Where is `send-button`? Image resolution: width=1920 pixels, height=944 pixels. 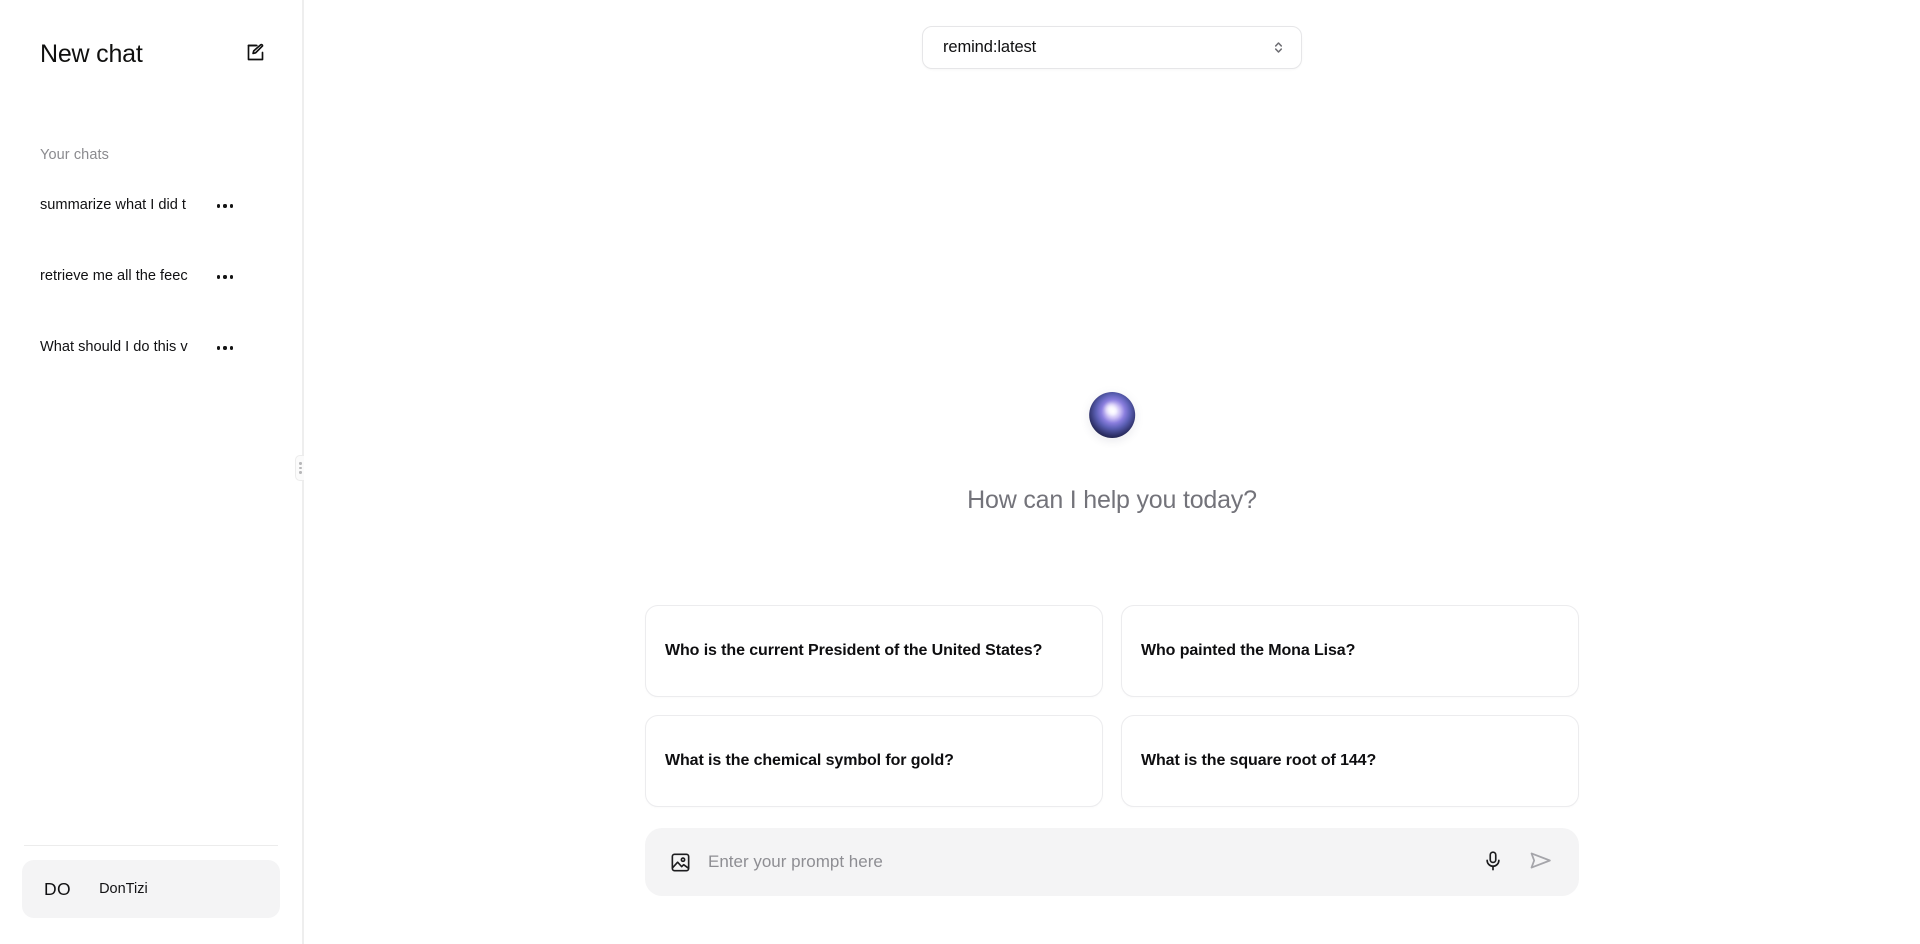
send-button is located at coordinates (1540, 862).